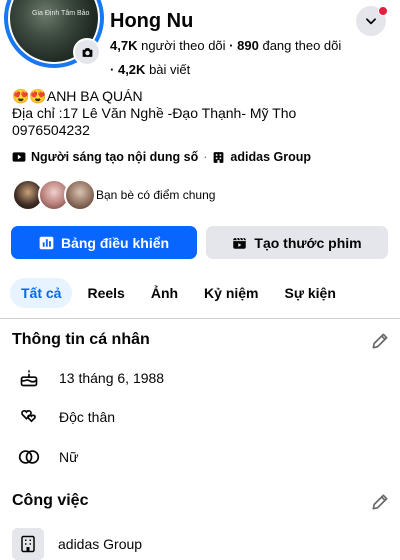 This screenshot has height=560, width=400. I want to click on gender-row: Nữ, so click(48, 457).